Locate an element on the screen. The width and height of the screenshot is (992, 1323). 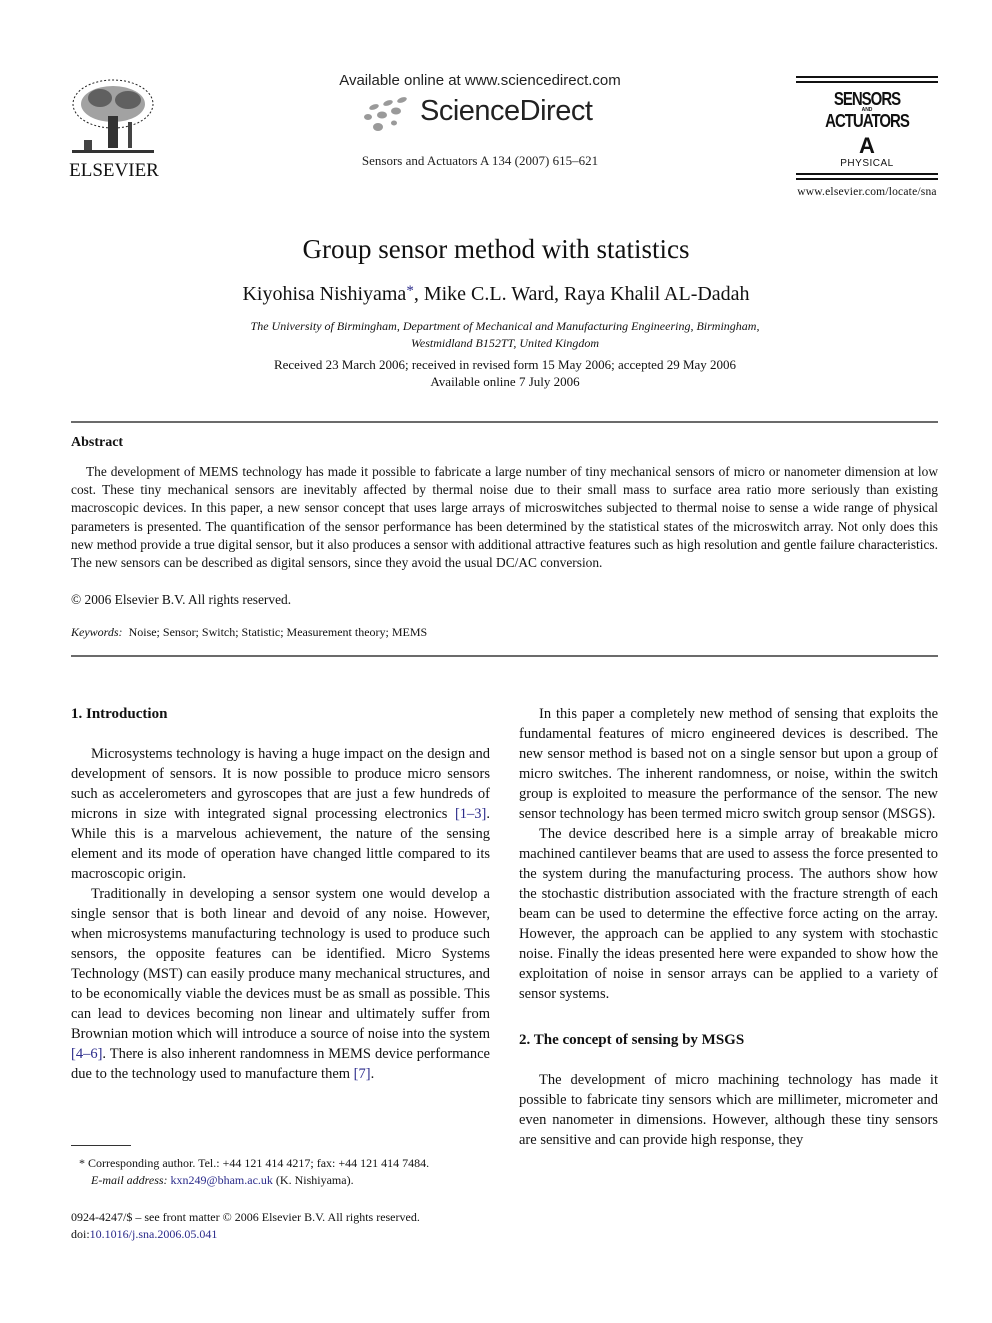
citation-link: [1–3] is located at coordinates (470, 814).